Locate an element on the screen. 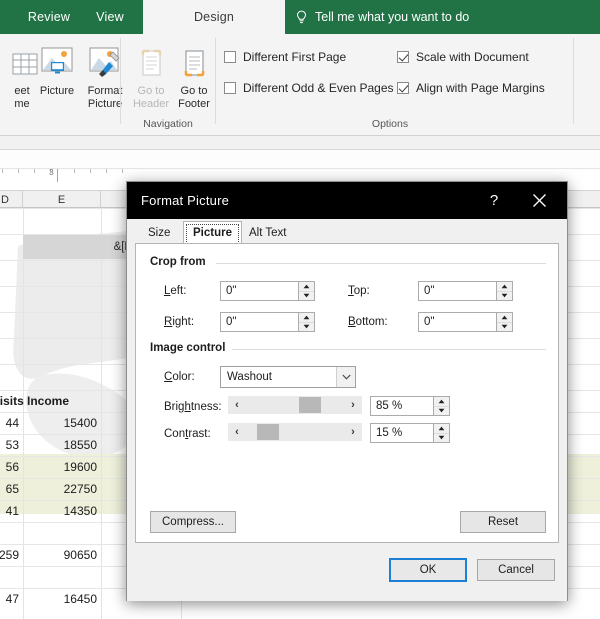  ribbon-tab-view: View is located at coordinates (110, 17).